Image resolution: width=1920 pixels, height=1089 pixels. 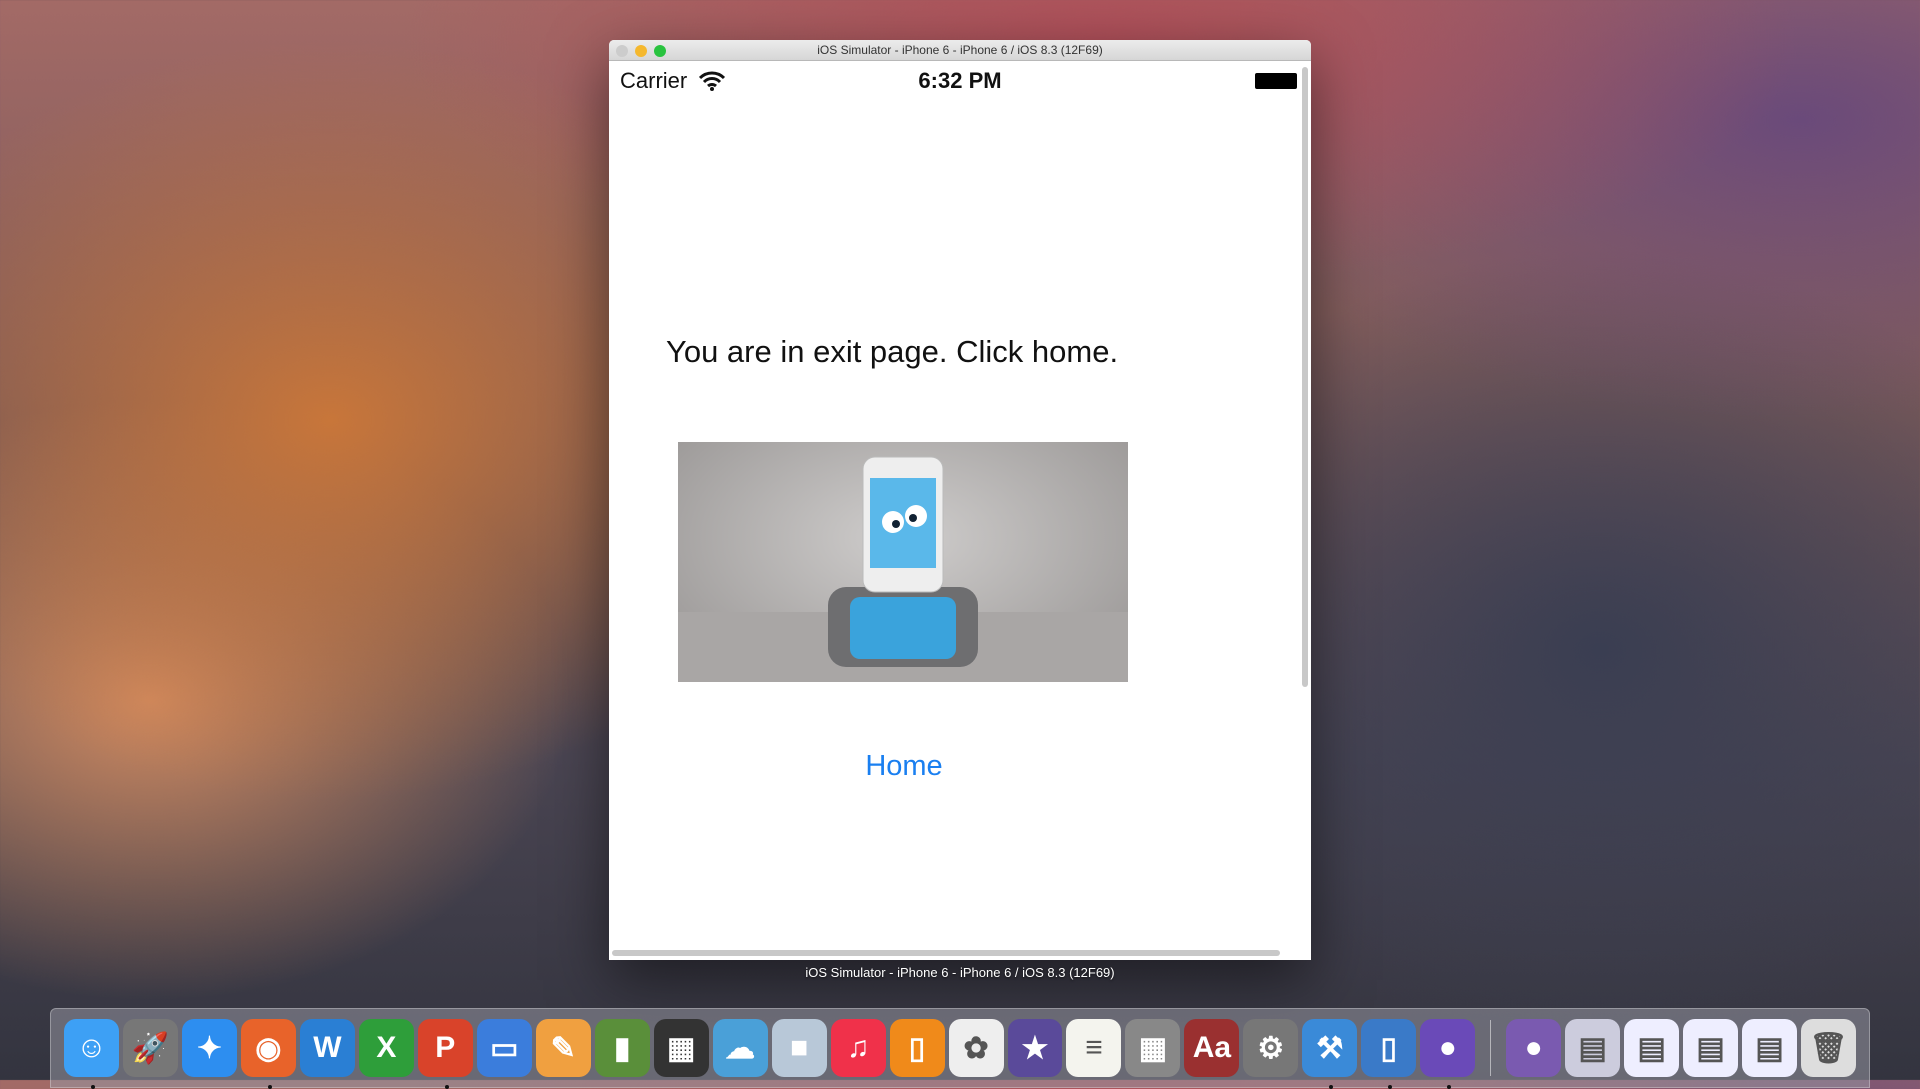 What do you see at coordinates (563, 1048) in the screenshot?
I see `dock-pages-icon: ✎` at bounding box center [563, 1048].